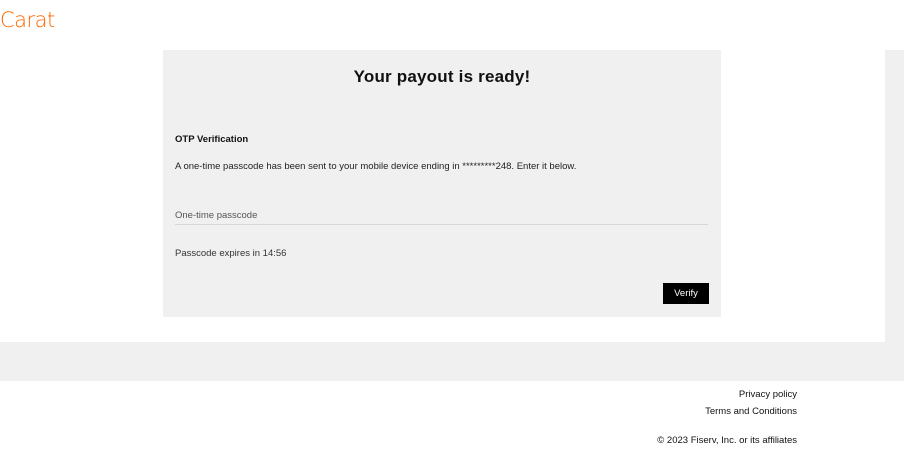 This screenshot has height=454, width=904. What do you see at coordinates (231, 253) in the screenshot?
I see `passcode-expiry-text: Passcode expires in 14:56` at bounding box center [231, 253].